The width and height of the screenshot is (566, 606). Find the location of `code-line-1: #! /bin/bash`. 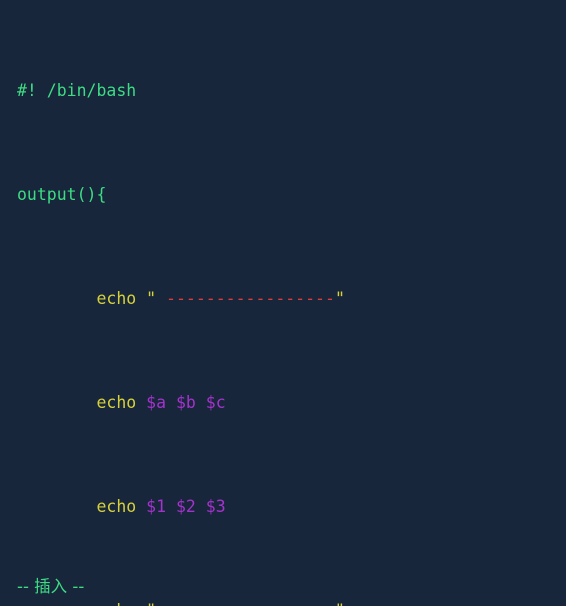

code-line-1: #! /bin/bash is located at coordinates (235, 91).